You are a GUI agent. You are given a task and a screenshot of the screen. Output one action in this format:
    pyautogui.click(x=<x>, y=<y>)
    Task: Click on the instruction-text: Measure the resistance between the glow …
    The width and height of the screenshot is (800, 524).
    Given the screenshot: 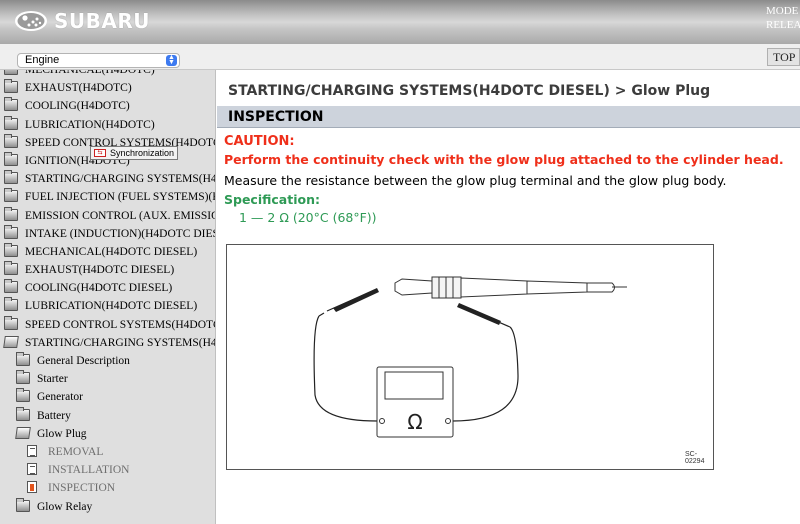 What is the action you would take?
    pyautogui.click(x=475, y=180)
    